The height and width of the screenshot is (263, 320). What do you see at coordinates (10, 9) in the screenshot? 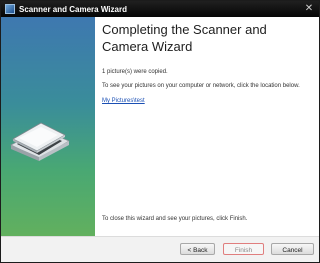
I see `app-icon` at bounding box center [10, 9].